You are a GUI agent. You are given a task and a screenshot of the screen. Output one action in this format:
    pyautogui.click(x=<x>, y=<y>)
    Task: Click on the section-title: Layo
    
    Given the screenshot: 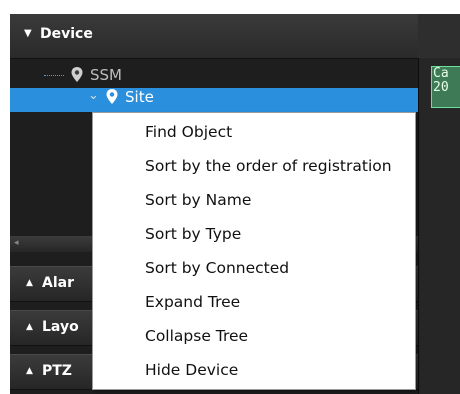 What is the action you would take?
    pyautogui.click(x=60, y=327)
    